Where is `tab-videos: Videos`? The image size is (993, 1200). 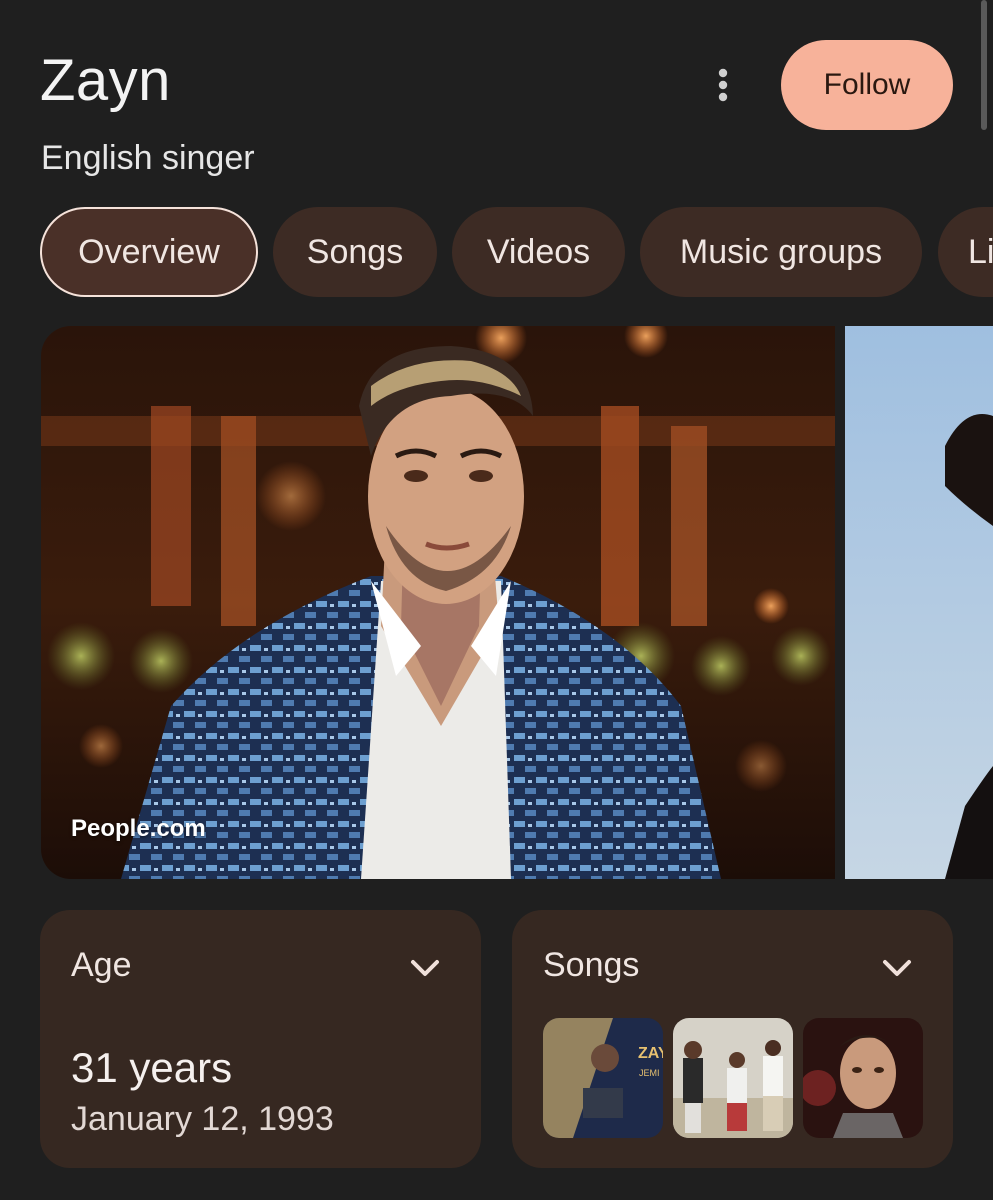 tab-videos: Videos is located at coordinates (538, 252).